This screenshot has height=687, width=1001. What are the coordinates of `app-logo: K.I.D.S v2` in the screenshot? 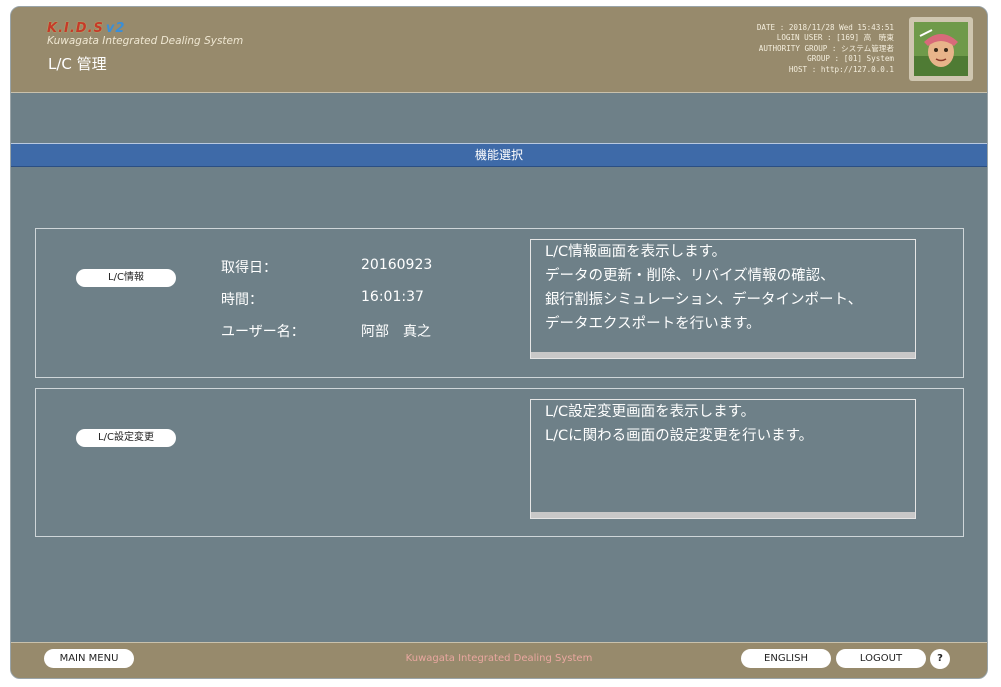 It's located at (86, 28).